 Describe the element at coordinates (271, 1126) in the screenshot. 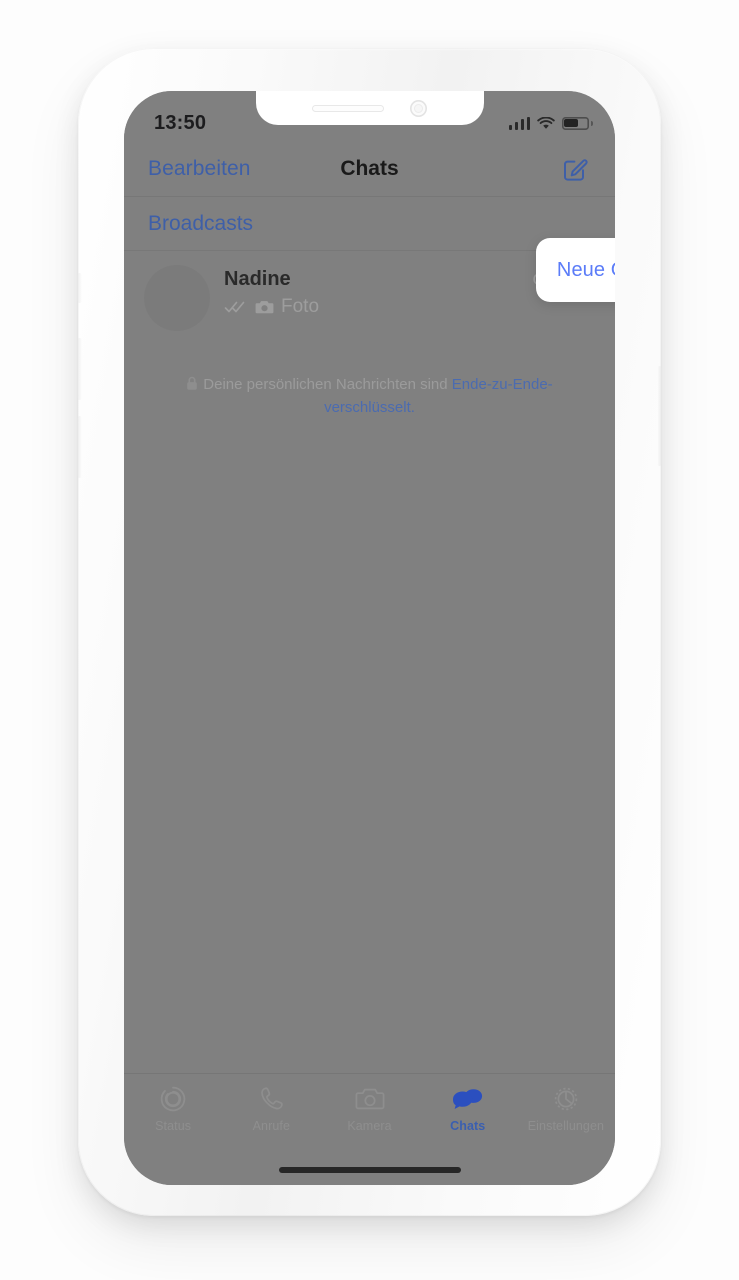

I see `tab-anrufe-label: Anrufe` at that location.